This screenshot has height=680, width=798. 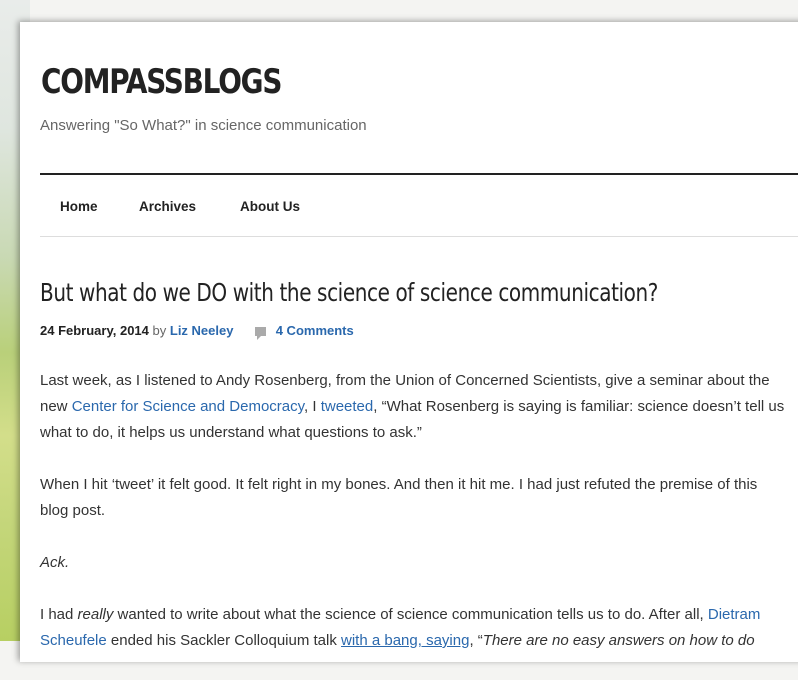 I want to click on site-title: COMPASSBLOGS, so click(x=161, y=82).